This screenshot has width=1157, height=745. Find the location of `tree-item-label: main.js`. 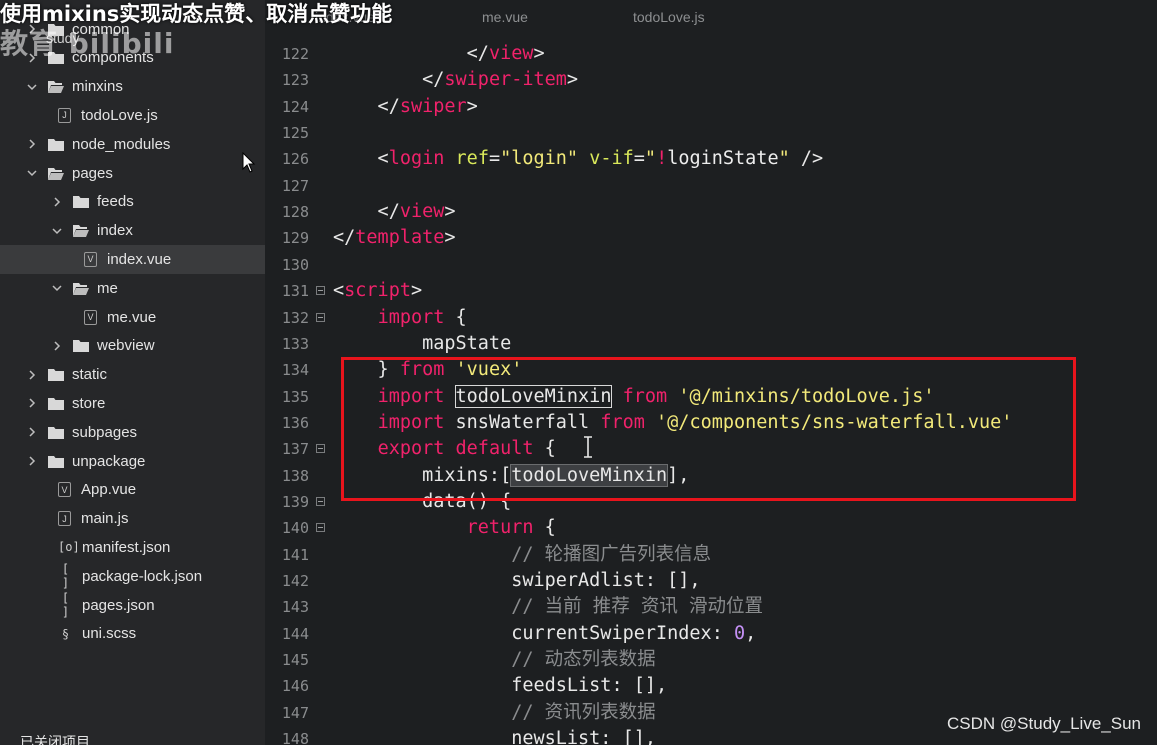

tree-item-label: main.js is located at coordinates (105, 519).